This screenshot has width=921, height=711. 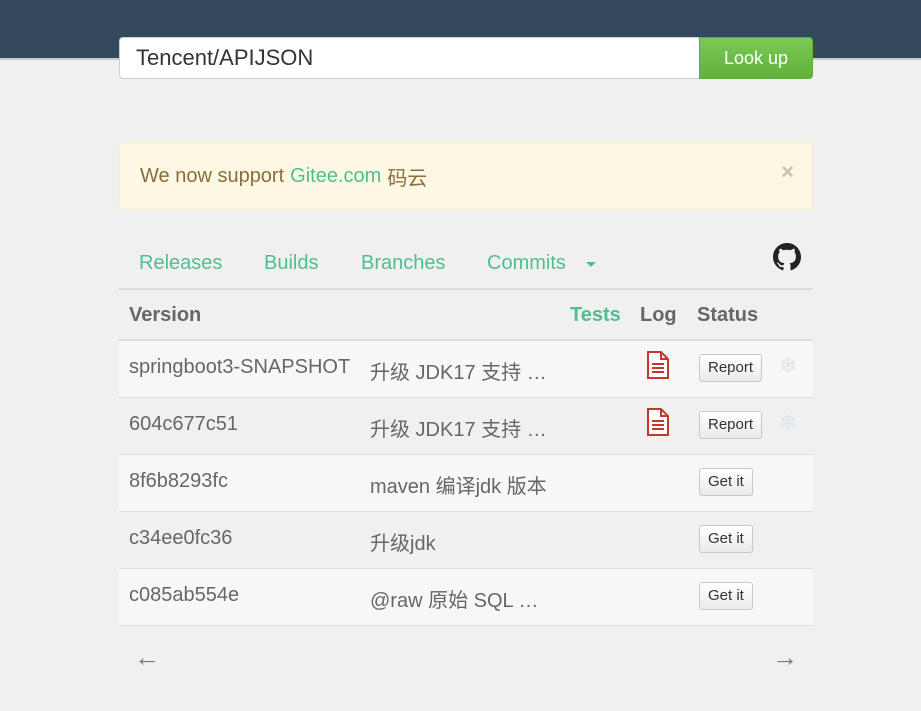 I want to click on search-bar: Look up, so click(x=466, y=58).